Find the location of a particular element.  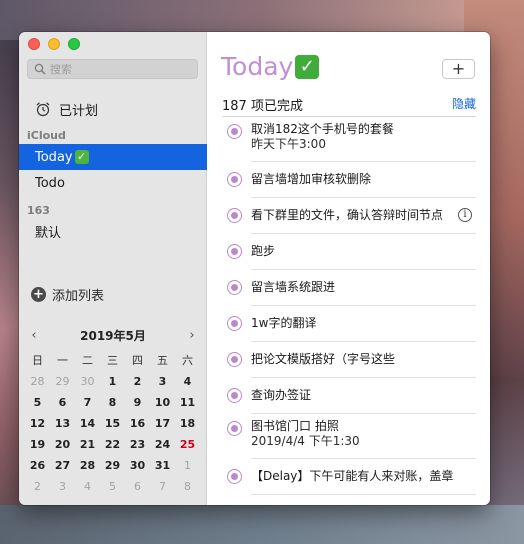

calendar-day: 13 is located at coordinates (62, 423).